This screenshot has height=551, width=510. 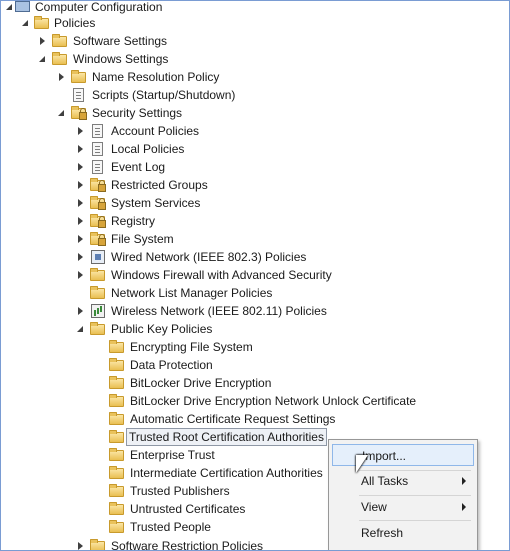 I want to click on tree-item-label: Policies, so click(x=75, y=23).